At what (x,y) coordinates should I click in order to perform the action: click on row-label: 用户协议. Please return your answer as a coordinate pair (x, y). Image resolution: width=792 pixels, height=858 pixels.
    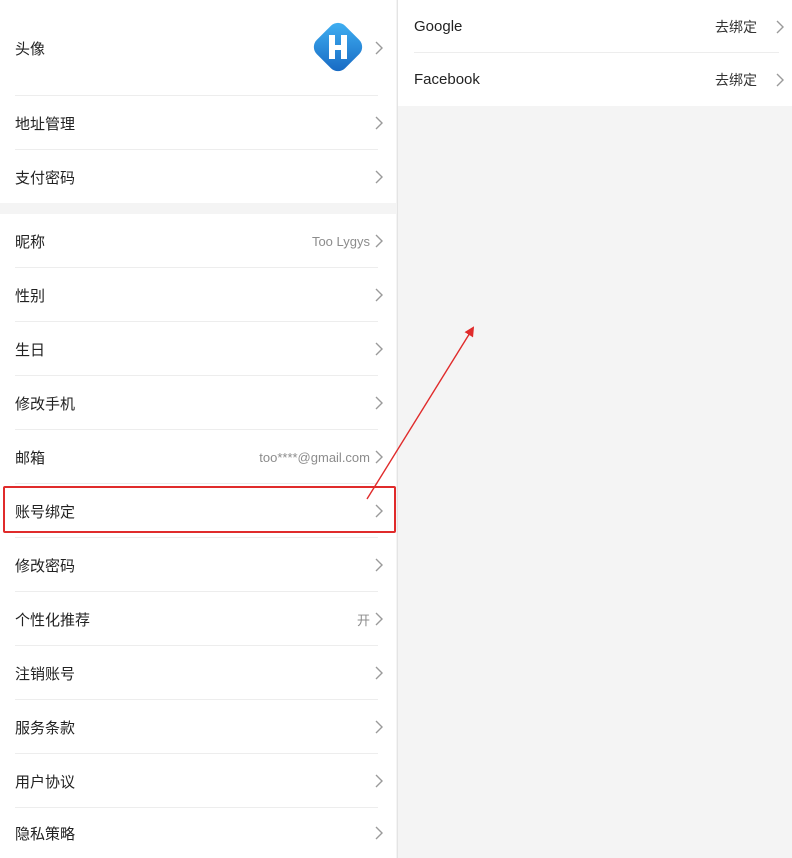
    Looking at the image, I should click on (45, 782).